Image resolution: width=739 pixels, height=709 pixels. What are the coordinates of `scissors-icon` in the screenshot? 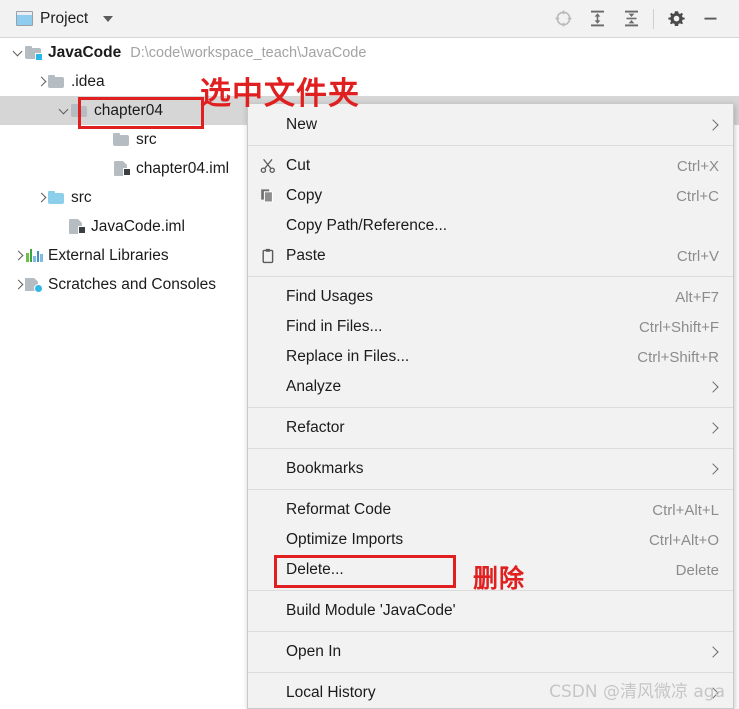 It's located at (268, 166).